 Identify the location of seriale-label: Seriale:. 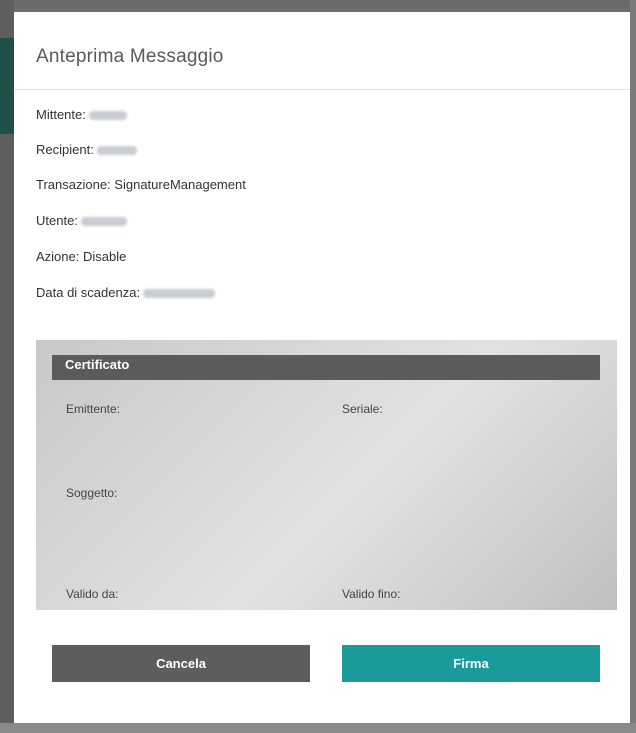
(362, 409).